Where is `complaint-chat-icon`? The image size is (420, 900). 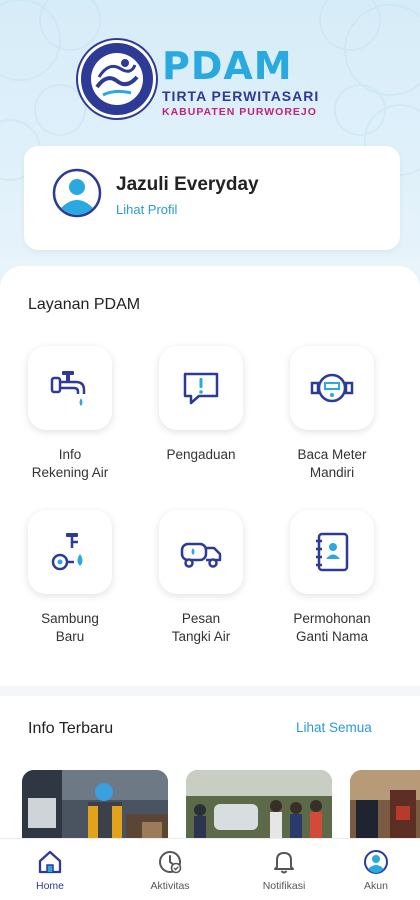
complaint-chat-icon is located at coordinates (201, 388).